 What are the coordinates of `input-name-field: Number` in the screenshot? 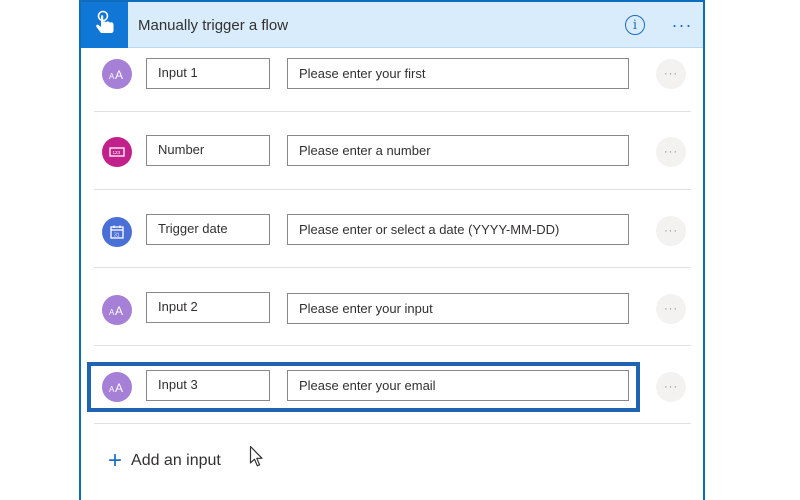 It's located at (208, 150).